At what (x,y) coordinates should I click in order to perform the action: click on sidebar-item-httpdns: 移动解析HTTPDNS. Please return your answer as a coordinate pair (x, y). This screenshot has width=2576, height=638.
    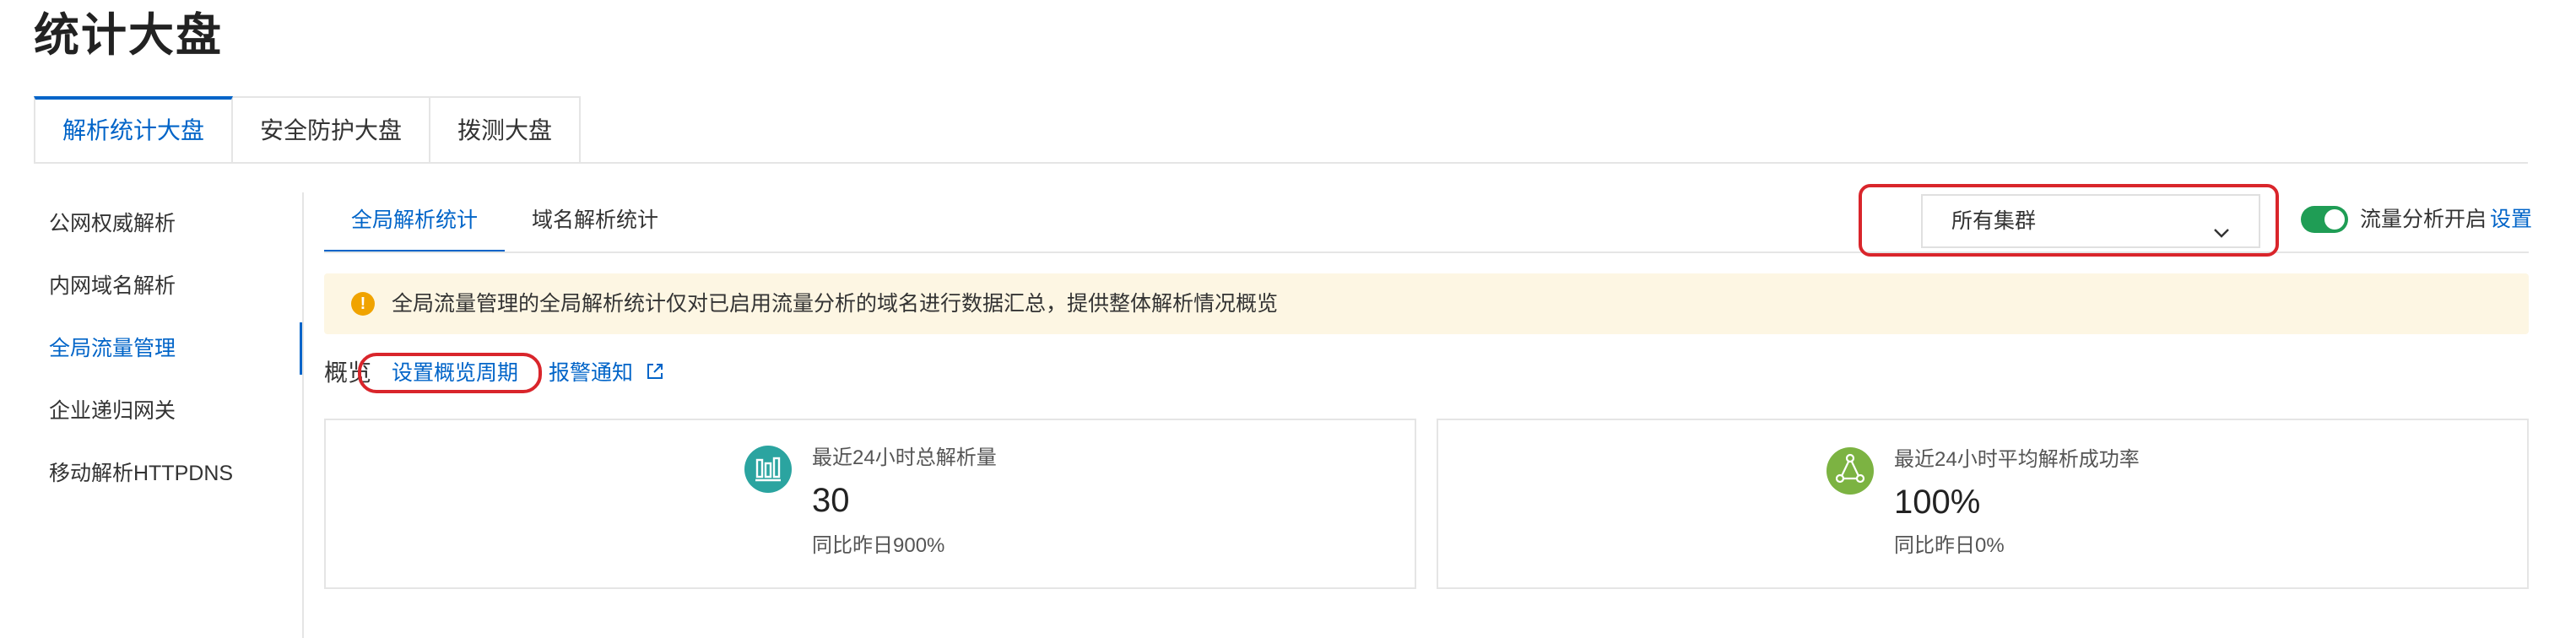
    Looking at the image, I should click on (167, 473).